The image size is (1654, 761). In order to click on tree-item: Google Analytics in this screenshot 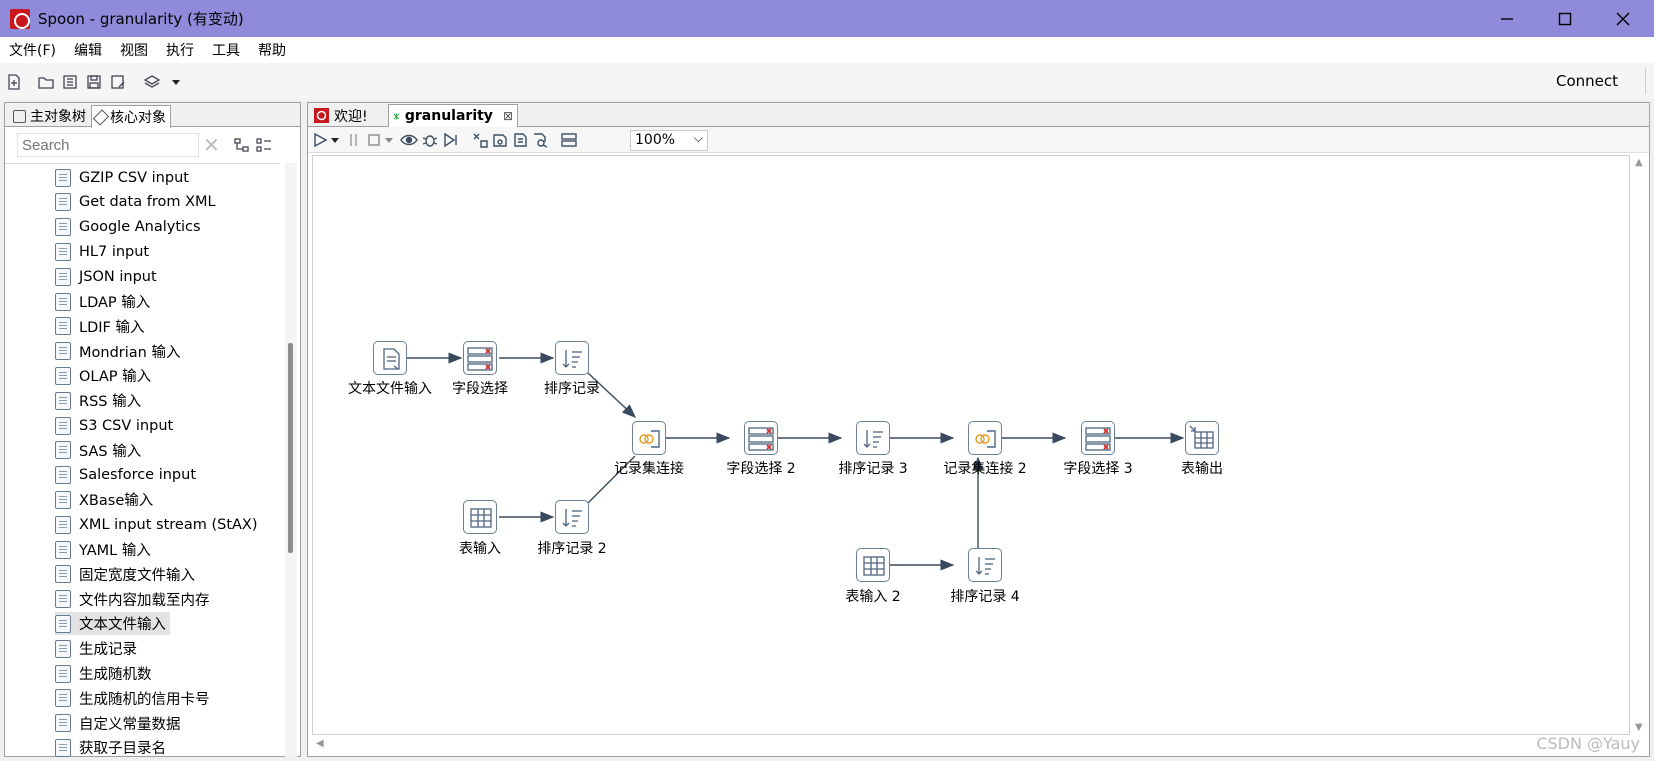, I will do `click(130, 227)`.